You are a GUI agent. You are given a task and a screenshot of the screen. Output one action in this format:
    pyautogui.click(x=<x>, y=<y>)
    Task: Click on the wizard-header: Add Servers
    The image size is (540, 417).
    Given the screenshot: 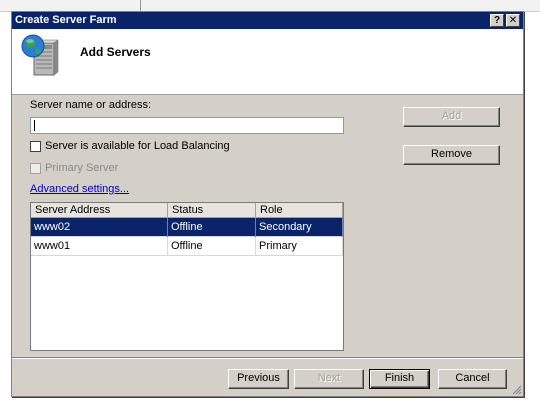 What is the action you would take?
    pyautogui.click(x=267, y=62)
    